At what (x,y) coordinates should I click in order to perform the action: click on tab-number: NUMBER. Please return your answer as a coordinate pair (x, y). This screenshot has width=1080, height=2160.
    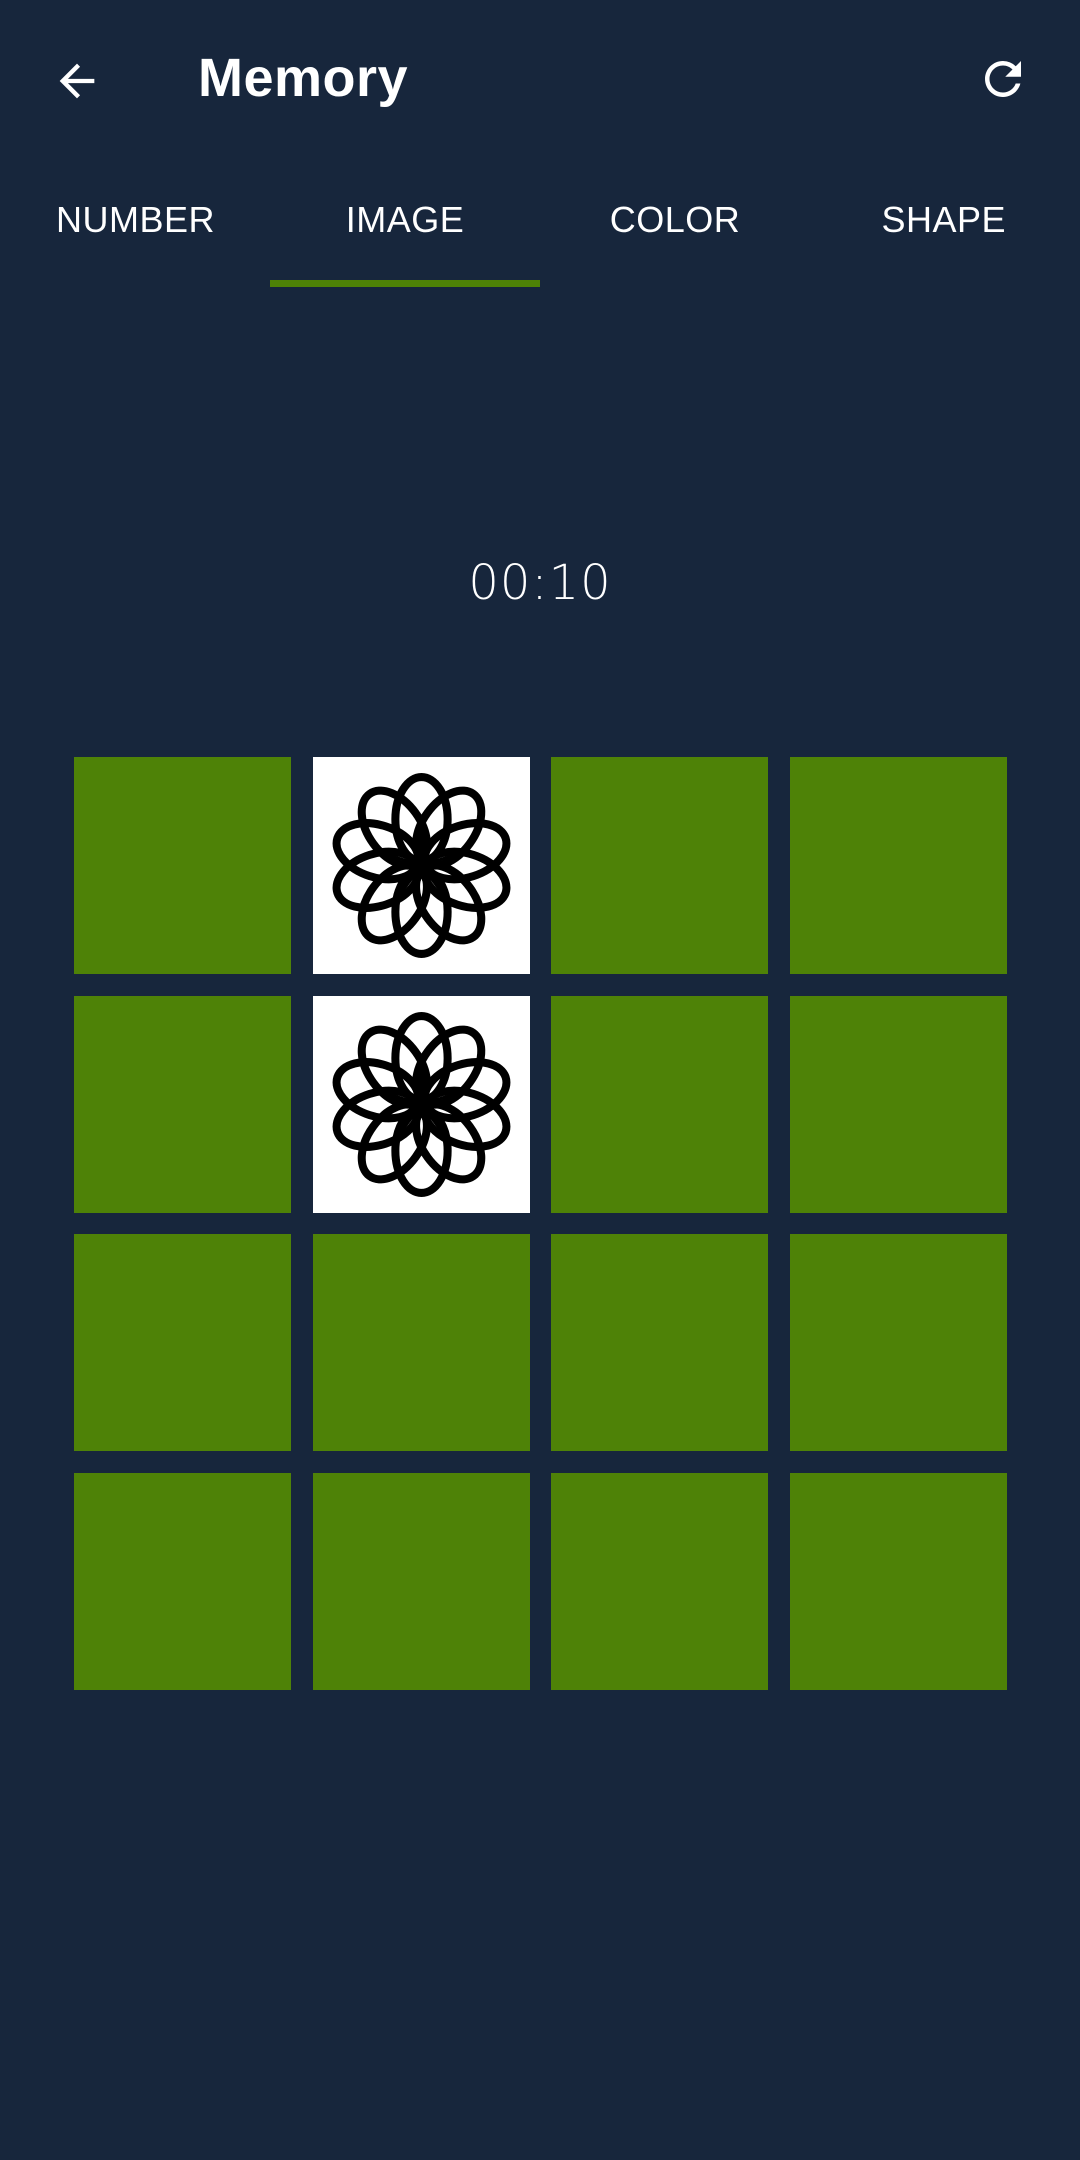
    Looking at the image, I should click on (135, 231).